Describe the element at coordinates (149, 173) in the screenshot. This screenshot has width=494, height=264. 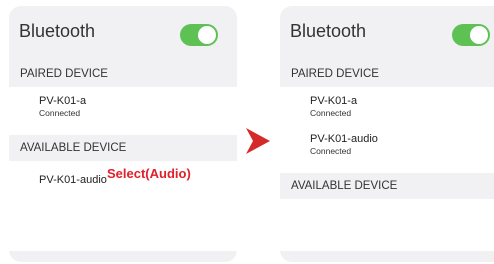
I see `select-audio-annotation: Select(Audio)` at that location.